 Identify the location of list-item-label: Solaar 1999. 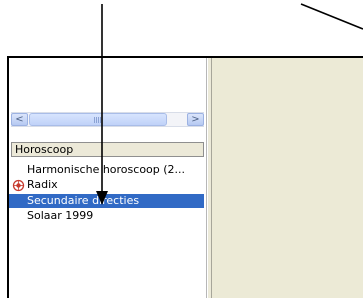
(60, 215).